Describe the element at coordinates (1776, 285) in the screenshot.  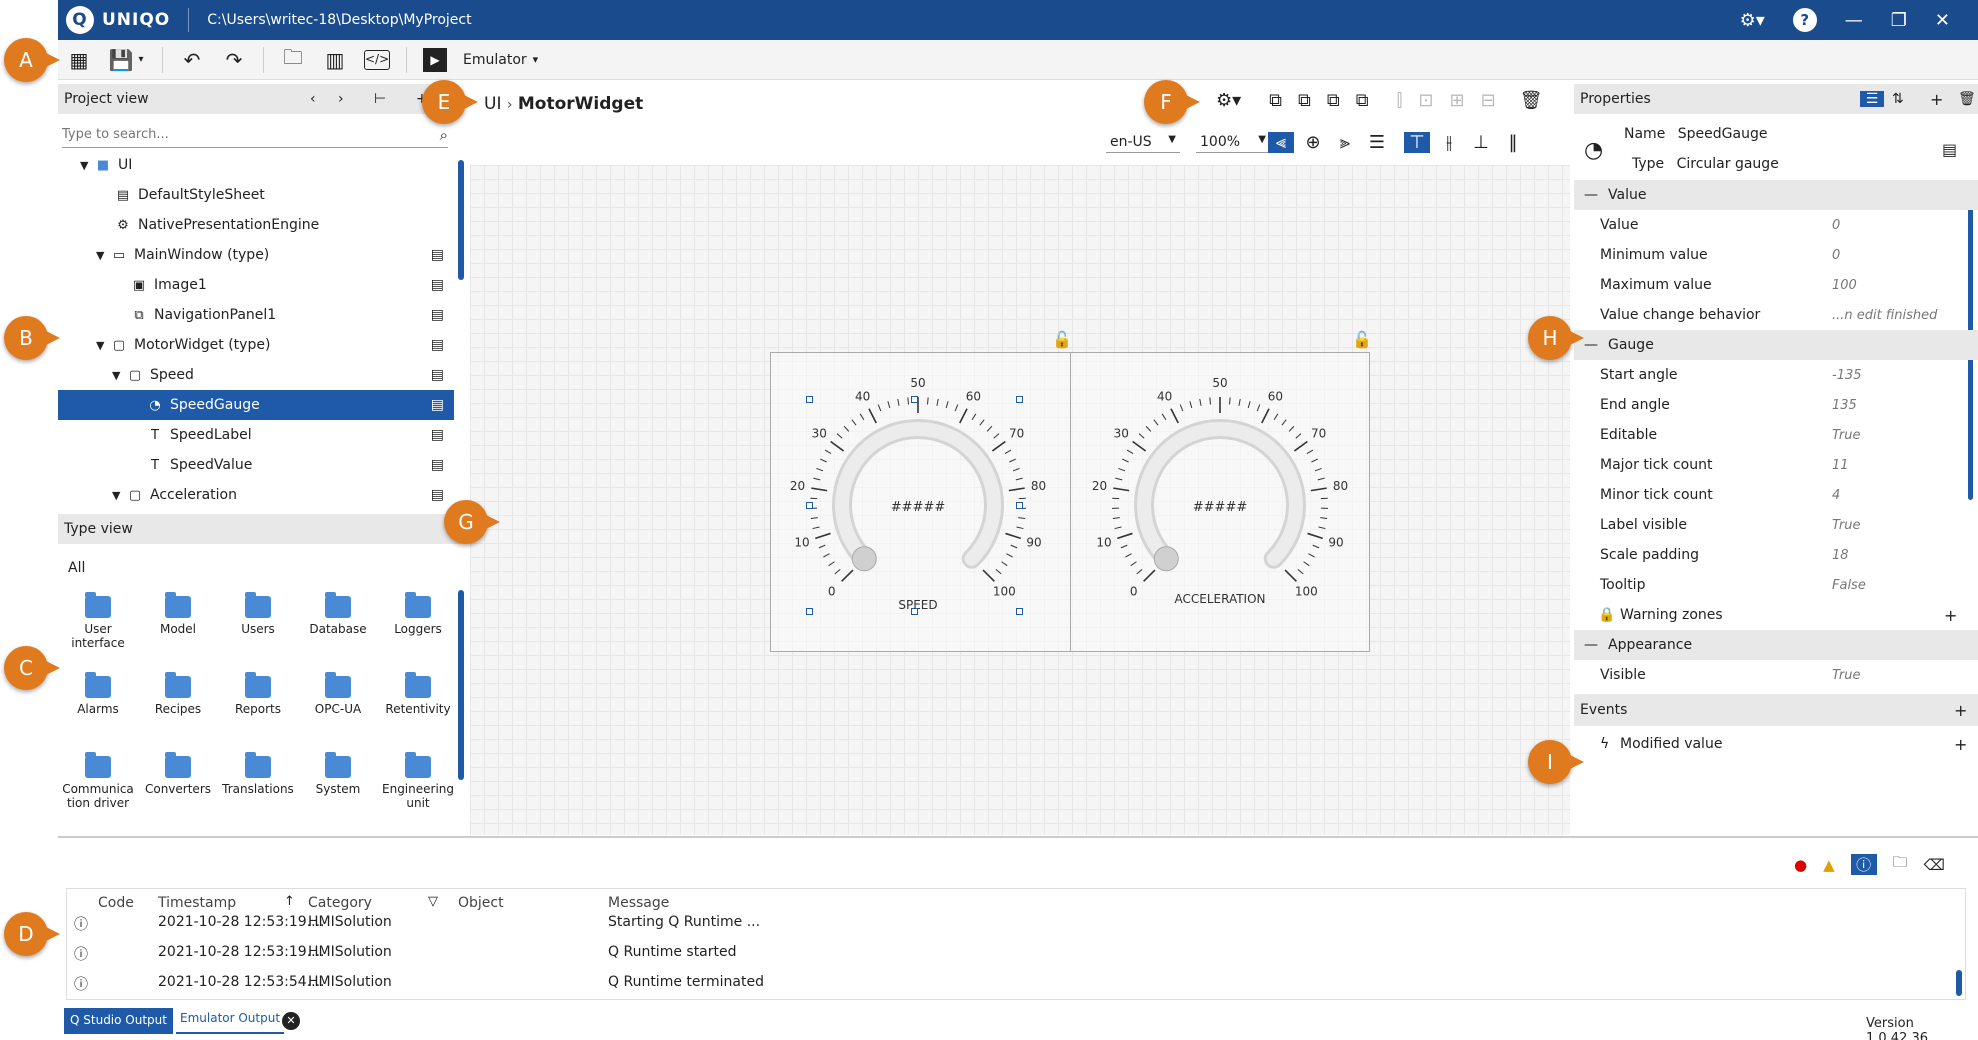
I see `prop-maximum-value: Maximum value 100` at that location.